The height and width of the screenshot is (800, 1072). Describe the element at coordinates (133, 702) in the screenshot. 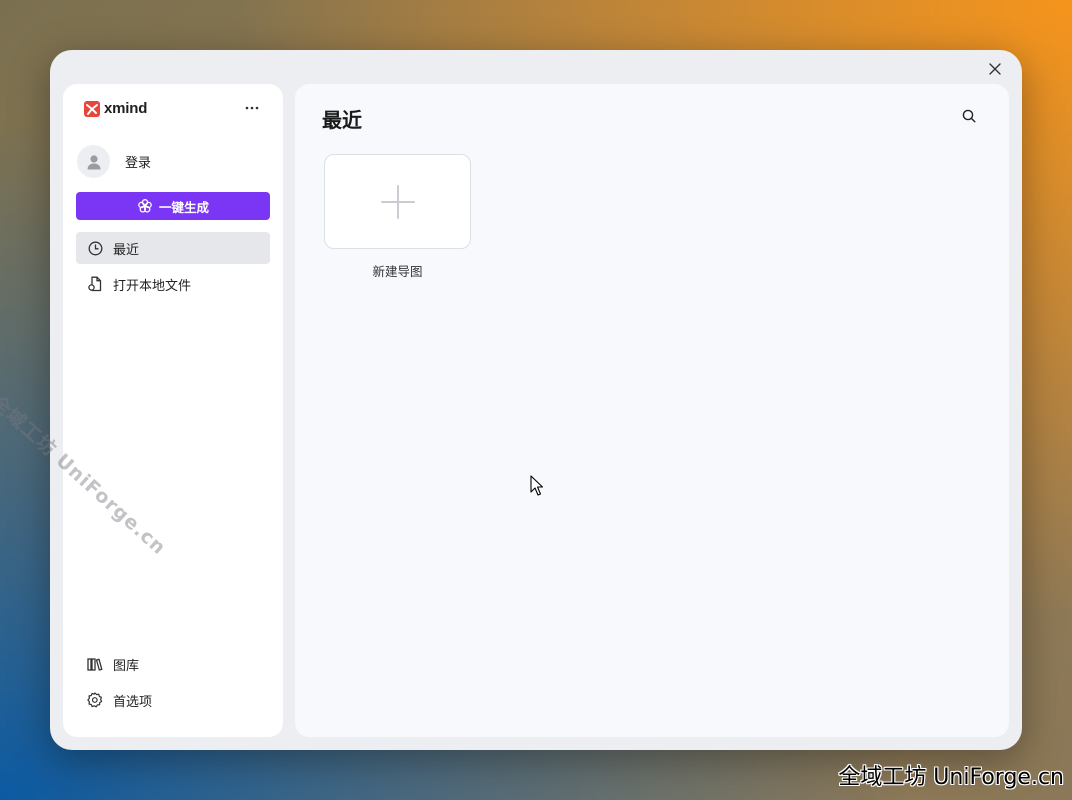

I see `sidebar-item-label: 首选项` at that location.